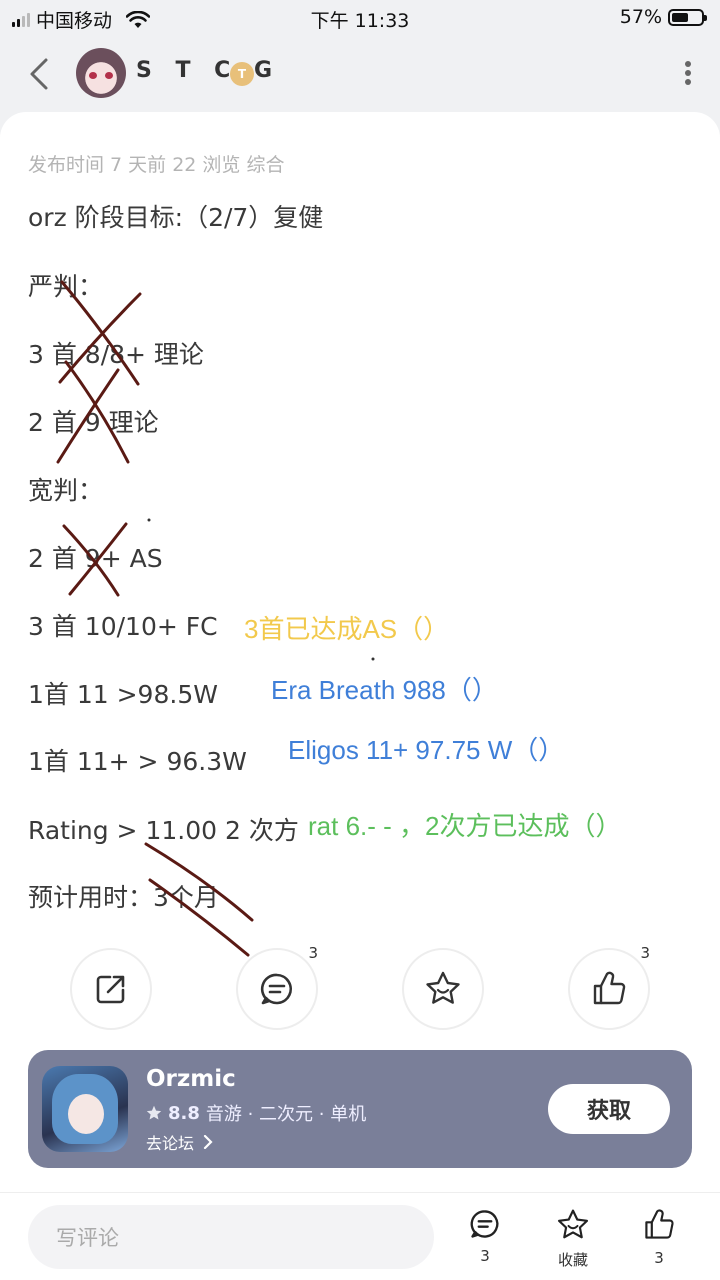 This screenshot has height=1280, width=720. I want to click on bottom-favorite-button: 收藏, so click(573, 1238).